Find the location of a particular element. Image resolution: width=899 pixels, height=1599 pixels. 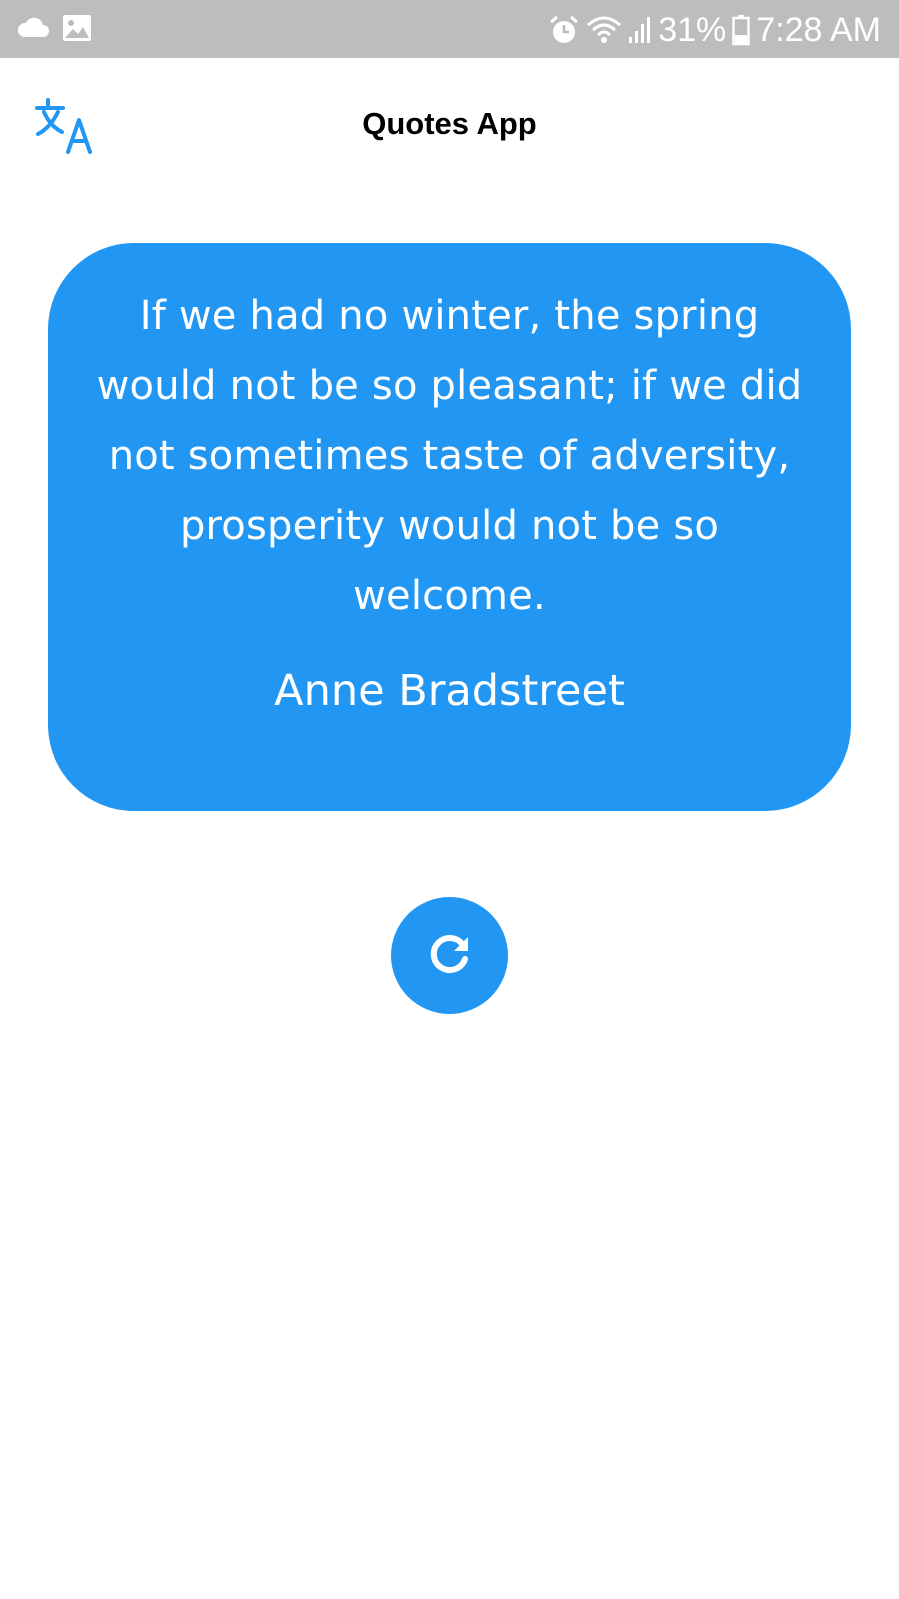

wifi-icon is located at coordinates (604, 30).